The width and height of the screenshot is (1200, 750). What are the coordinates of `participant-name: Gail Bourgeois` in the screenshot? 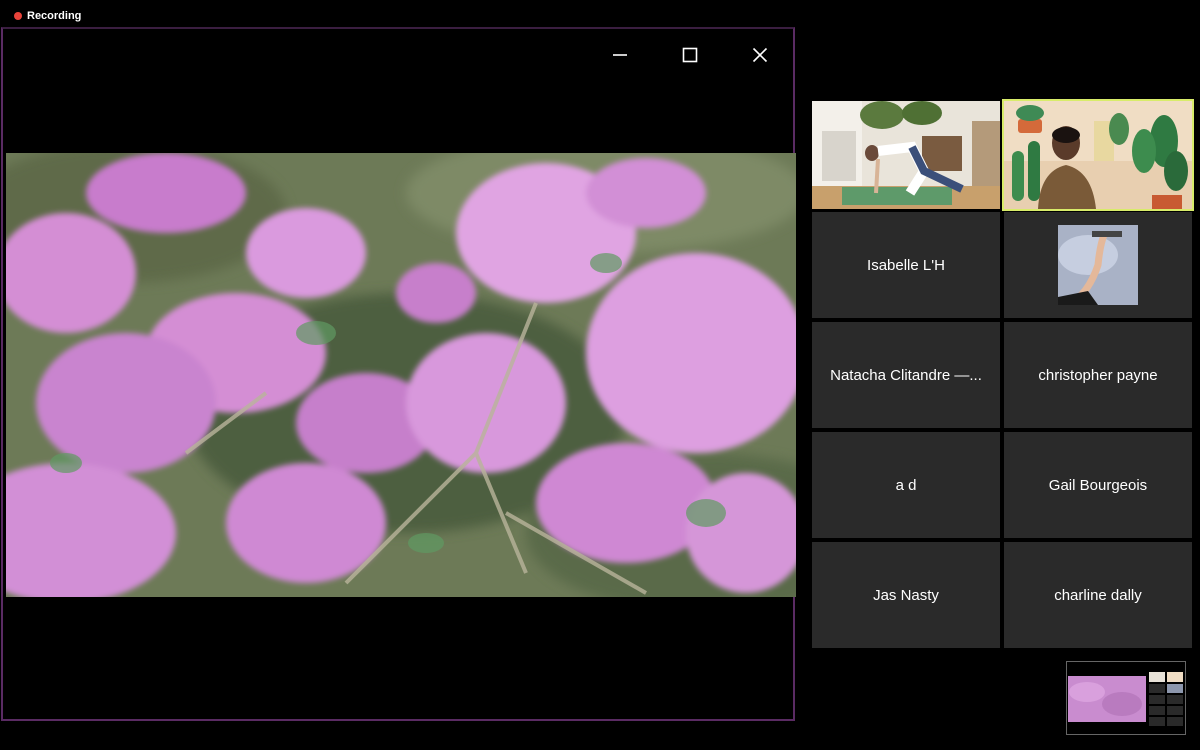 It's located at (1098, 485).